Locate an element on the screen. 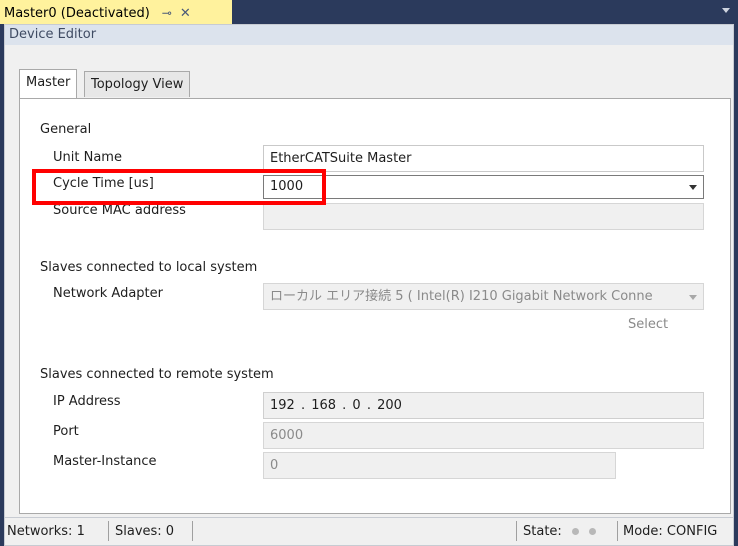  status-slaves: Slaves: 0 is located at coordinates (145, 531).